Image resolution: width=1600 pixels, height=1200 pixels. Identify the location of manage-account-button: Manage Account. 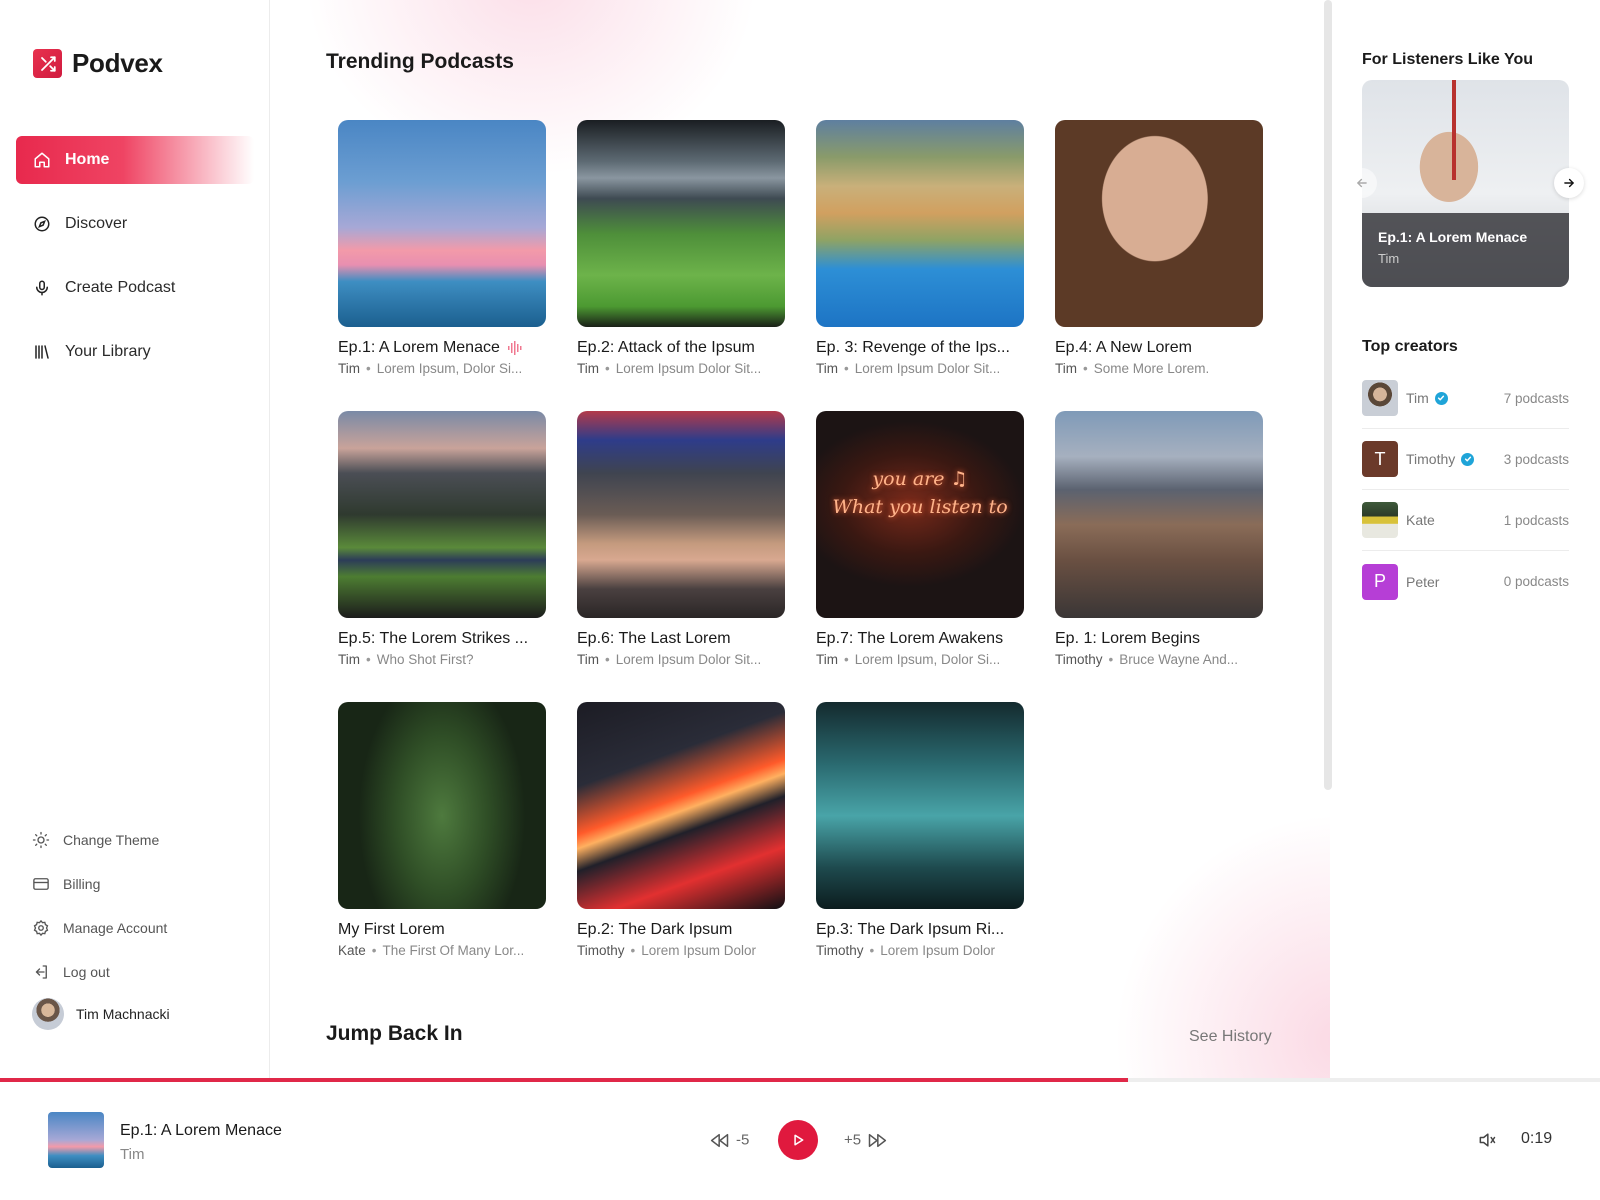
(99, 928).